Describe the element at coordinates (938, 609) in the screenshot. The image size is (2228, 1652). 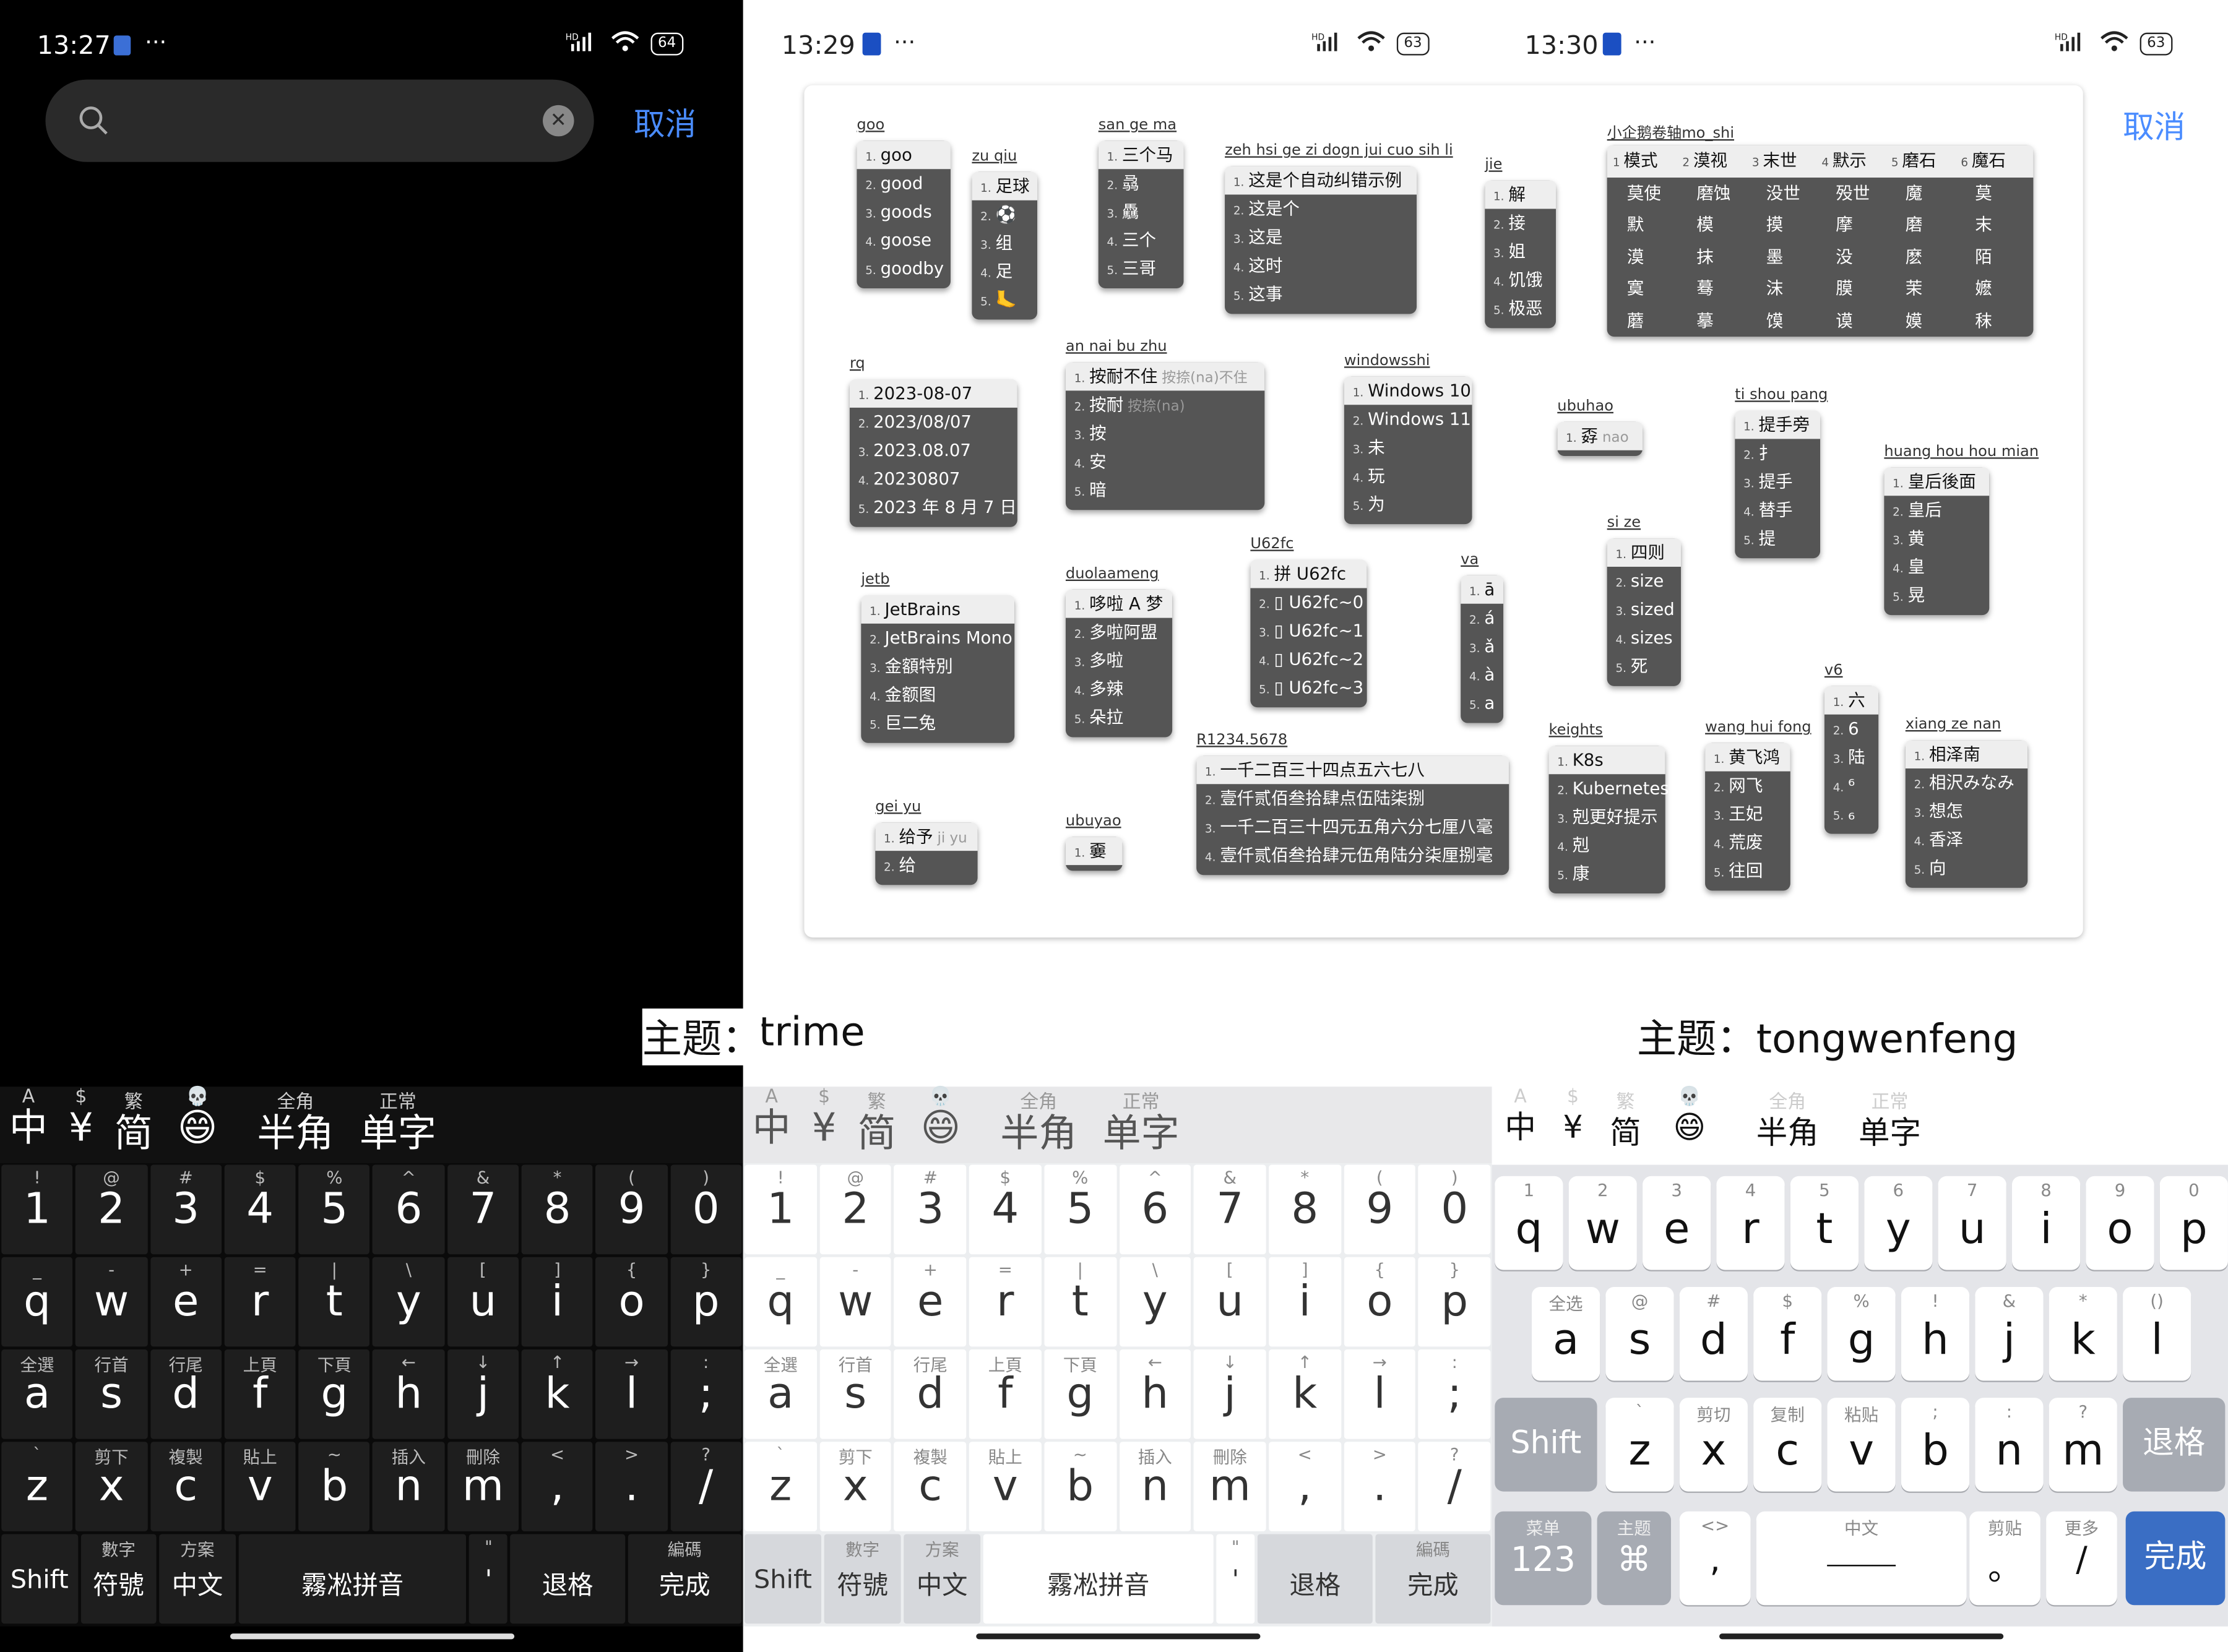
I see `candidate-row: 1. JetBrains` at that location.